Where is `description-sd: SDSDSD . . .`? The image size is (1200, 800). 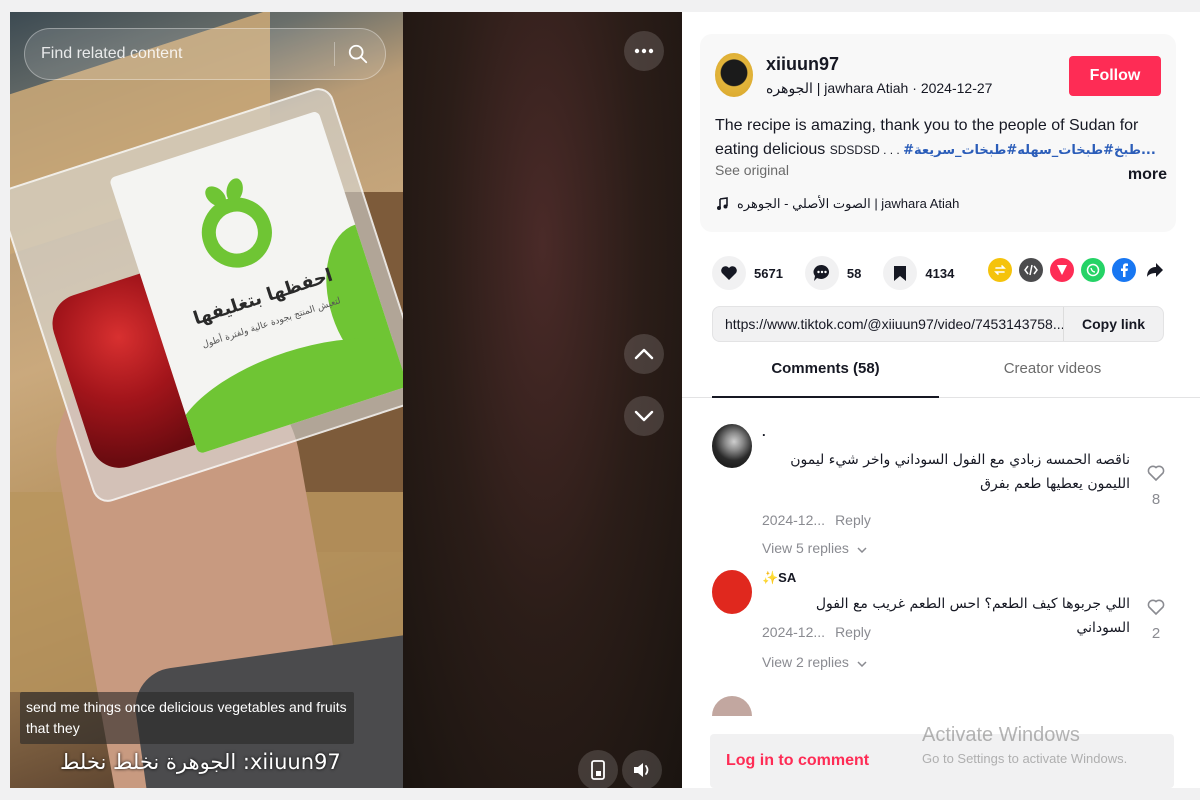
description-sd: SDSDSD . . . is located at coordinates (866, 150).